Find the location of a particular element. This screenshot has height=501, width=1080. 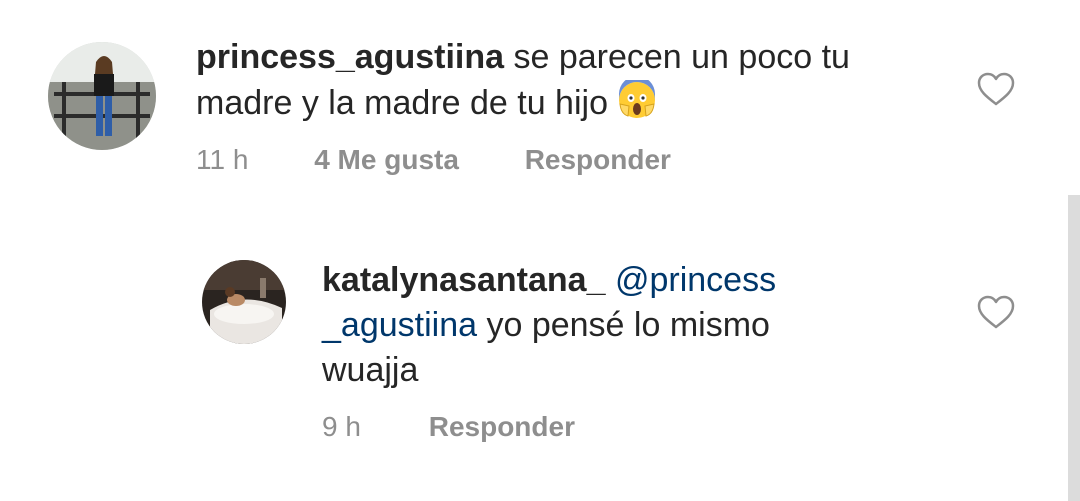

mention-link: @princess is located at coordinates (695, 280).